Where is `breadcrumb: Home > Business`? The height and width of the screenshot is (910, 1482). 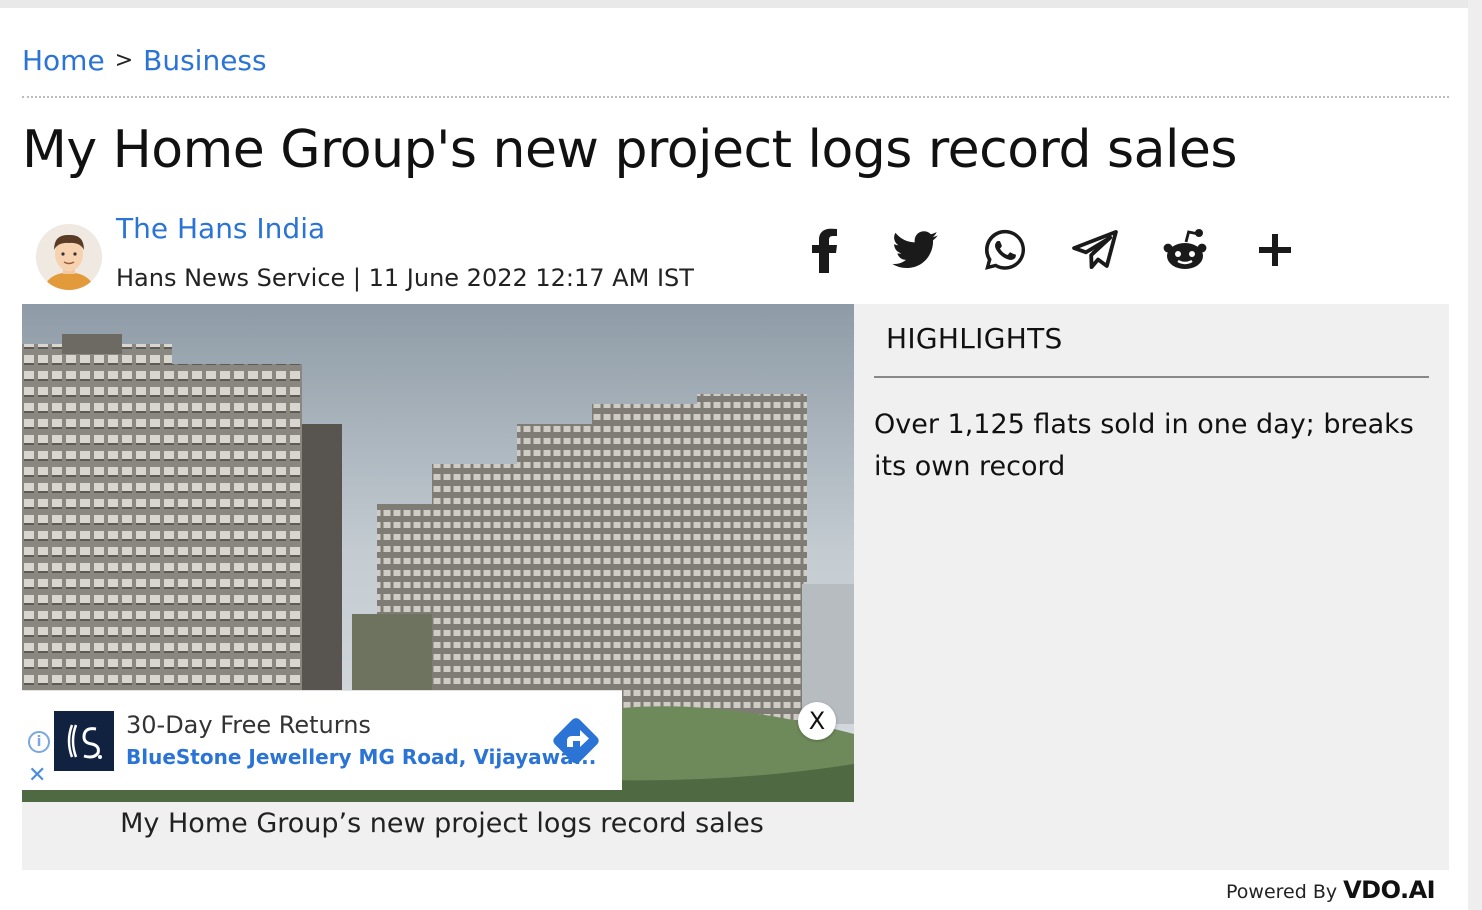
breadcrumb: Home > Business is located at coordinates (144, 60).